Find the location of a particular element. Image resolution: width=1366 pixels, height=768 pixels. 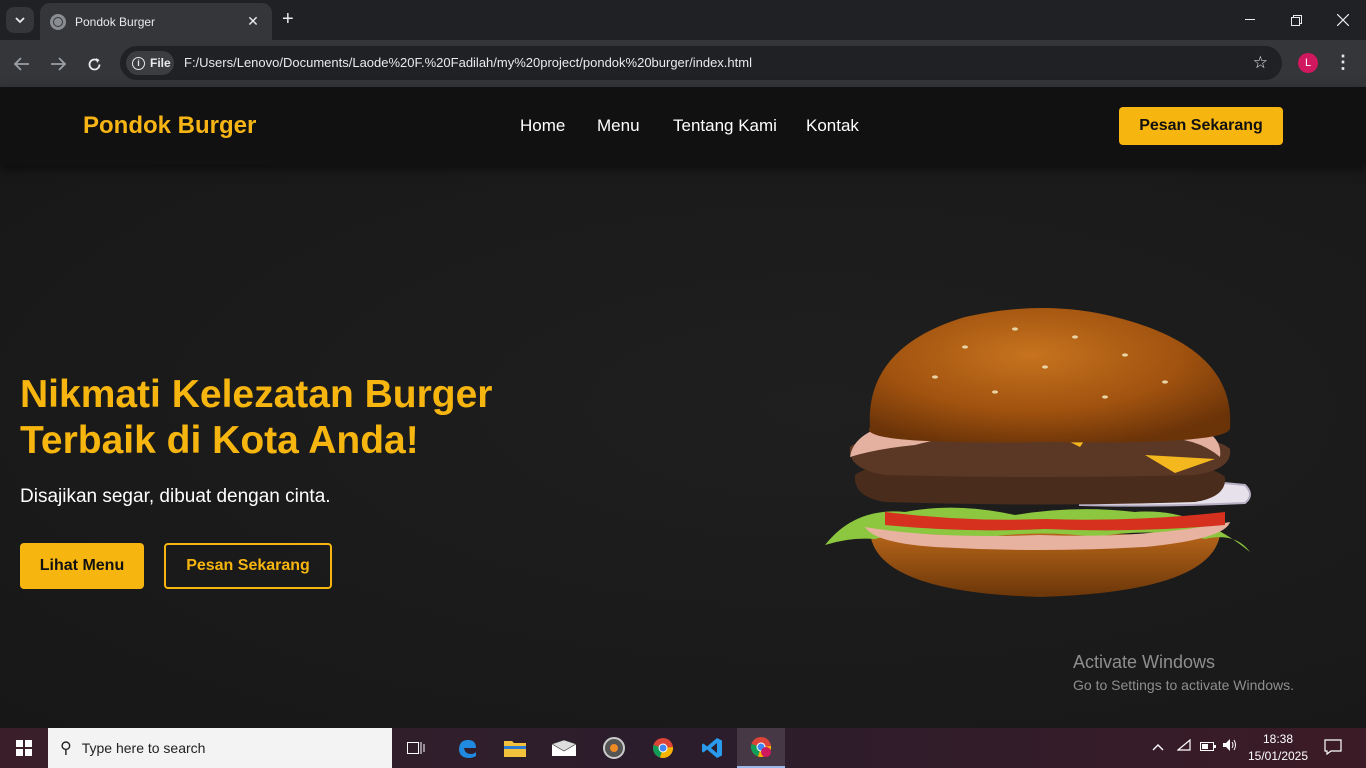

task-view-button is located at coordinates (416, 748).